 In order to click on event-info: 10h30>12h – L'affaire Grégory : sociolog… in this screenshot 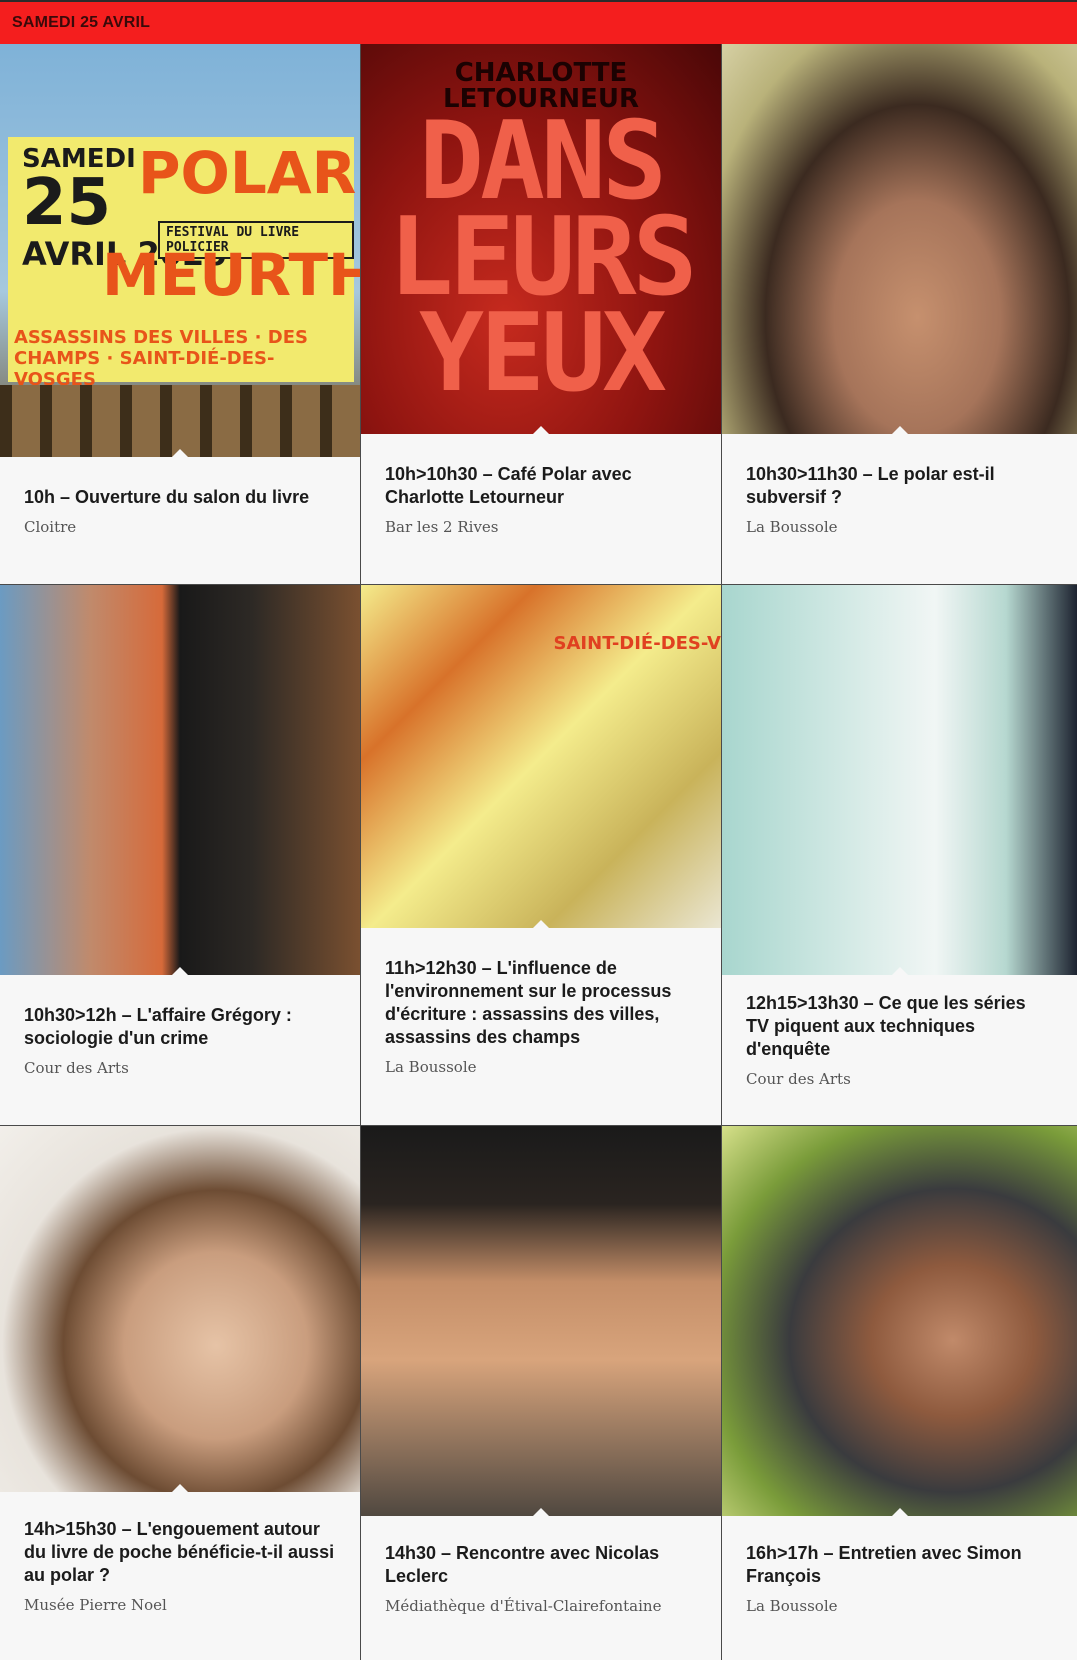, I will do `click(180, 1050)`.